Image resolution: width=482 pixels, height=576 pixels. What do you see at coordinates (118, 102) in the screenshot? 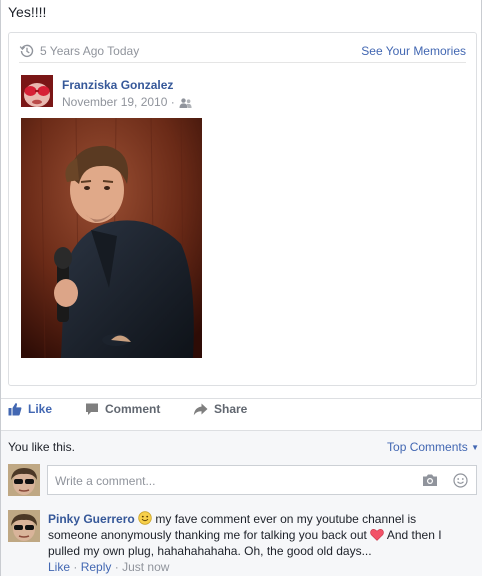
I see `shared-post-date: November 19, 2010 ·` at bounding box center [118, 102].